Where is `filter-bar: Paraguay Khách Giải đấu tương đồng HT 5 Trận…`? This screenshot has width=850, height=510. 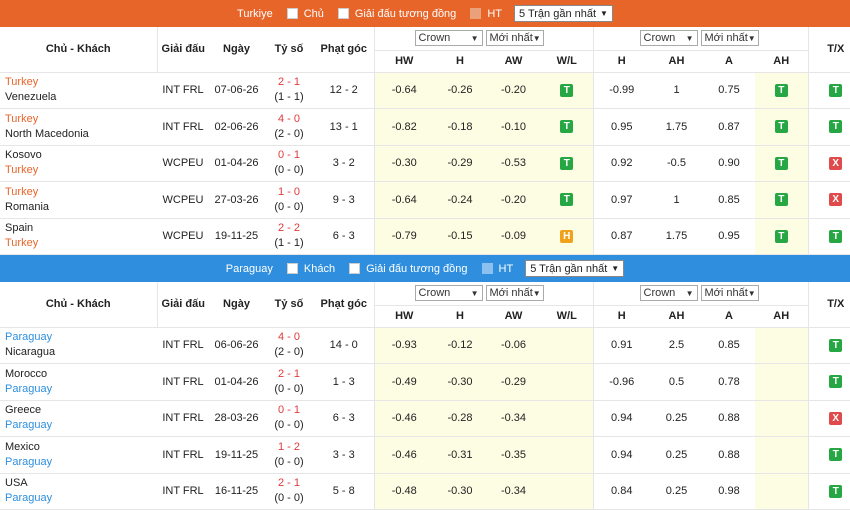
filter-bar: Paraguay Khách Giải đấu tương đồng HT 5 Trận… is located at coordinates (425, 268).